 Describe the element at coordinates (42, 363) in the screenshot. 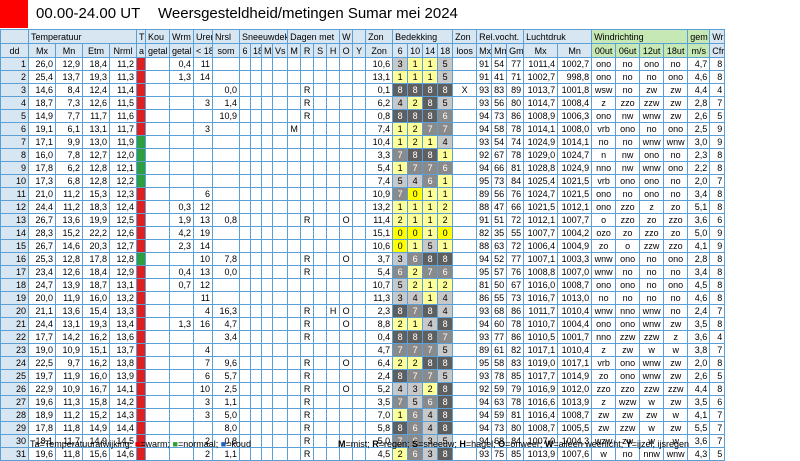

I see `temp-max: 22,5` at that location.